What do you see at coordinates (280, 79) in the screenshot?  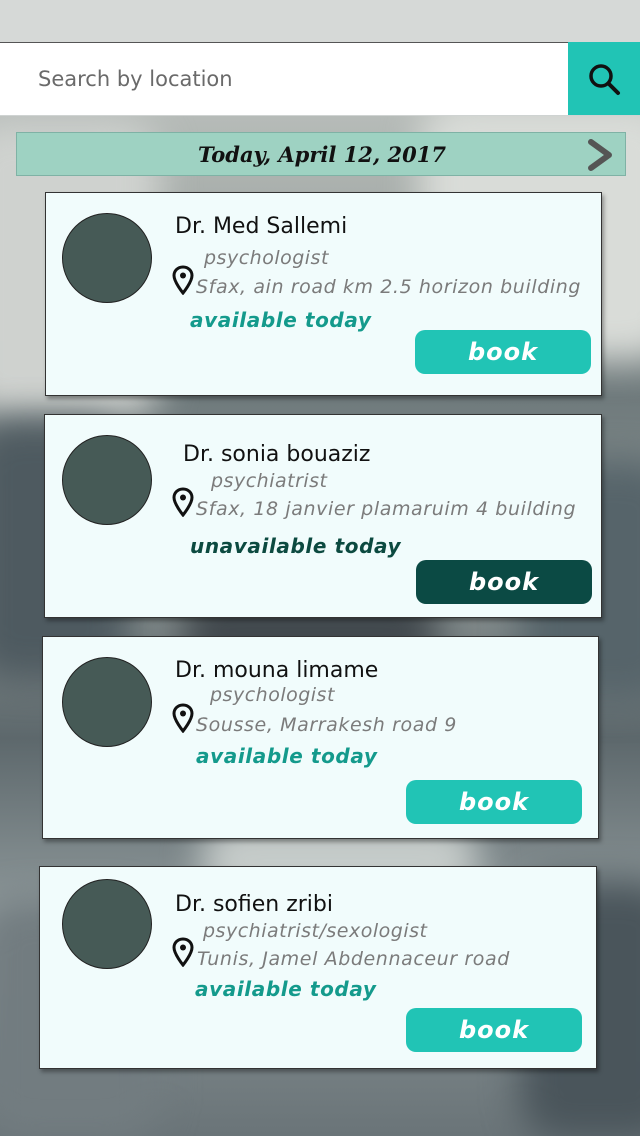 I see `search-input` at bounding box center [280, 79].